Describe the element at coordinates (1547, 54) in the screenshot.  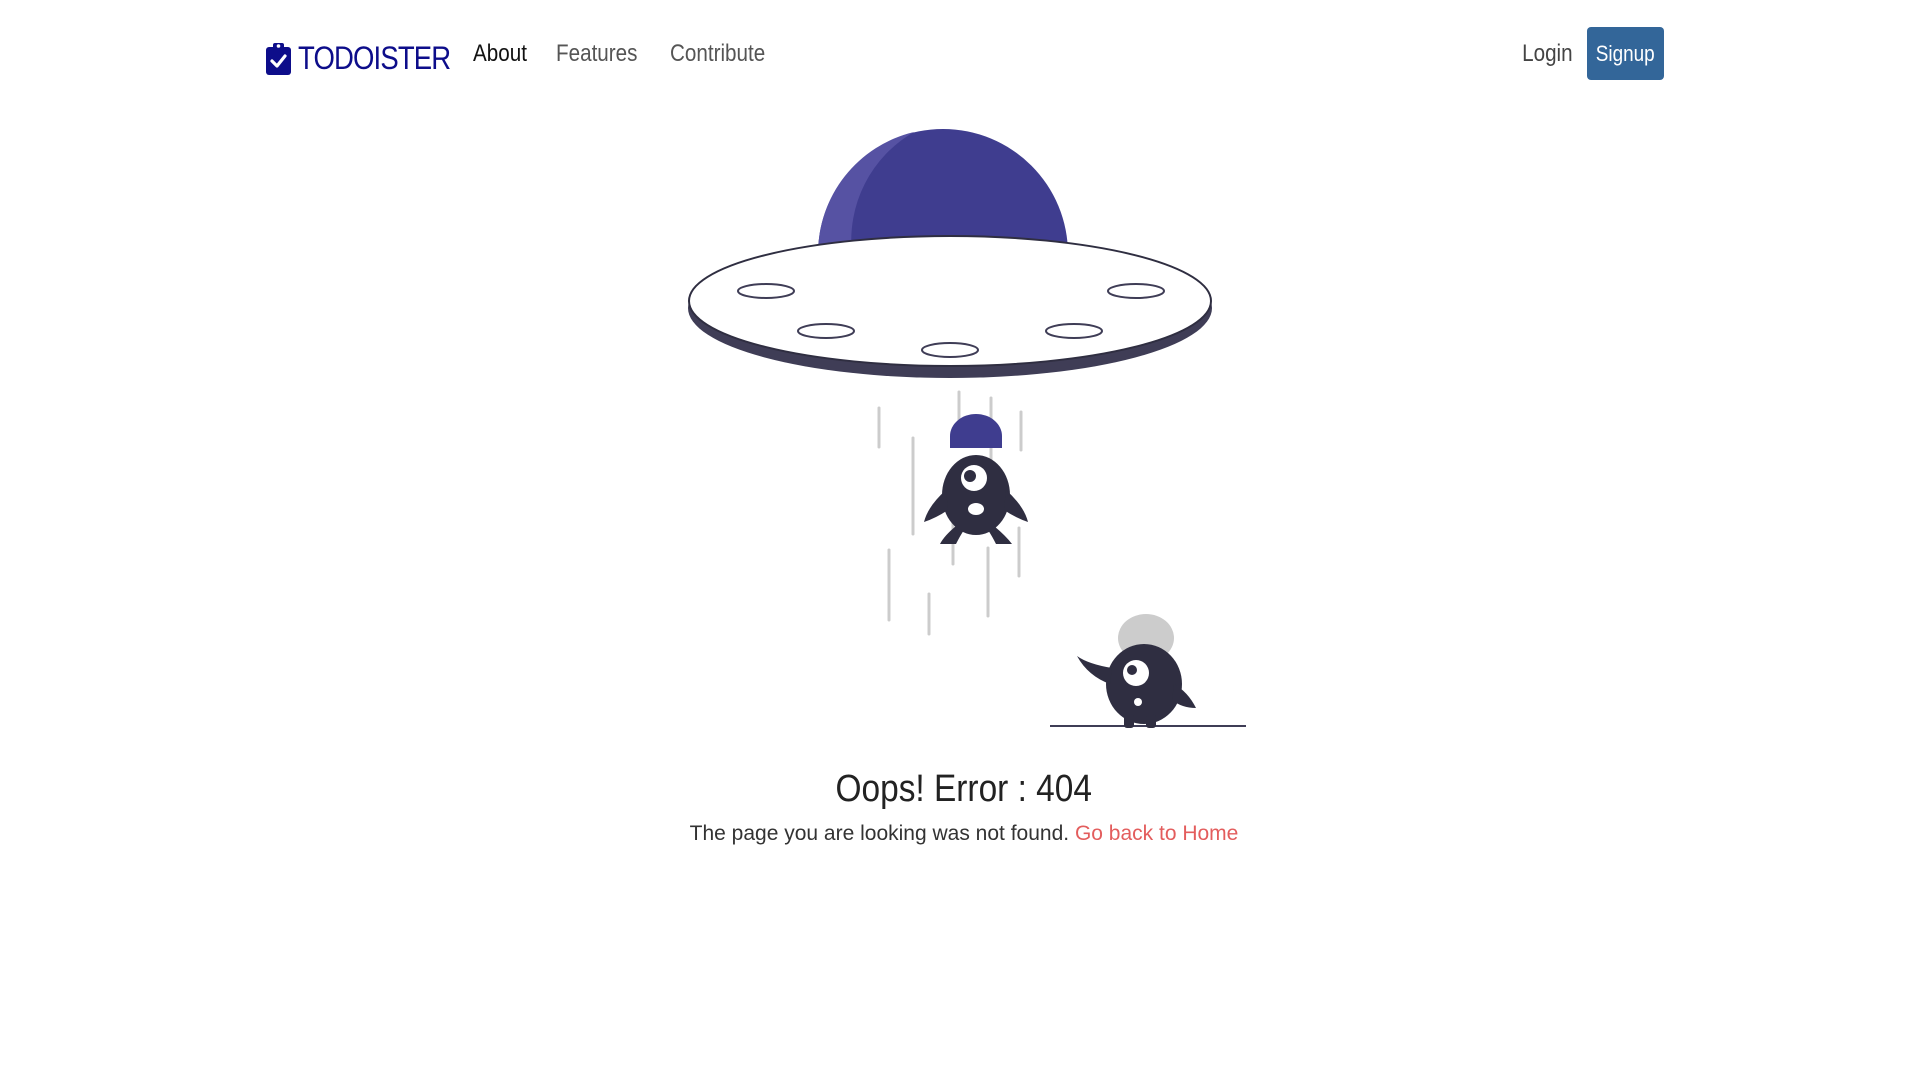
I see `login-link: Login` at that location.